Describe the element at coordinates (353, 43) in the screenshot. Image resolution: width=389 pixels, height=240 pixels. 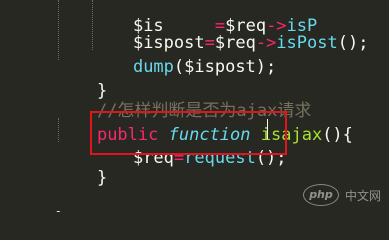
I see `code-text: ();` at that location.